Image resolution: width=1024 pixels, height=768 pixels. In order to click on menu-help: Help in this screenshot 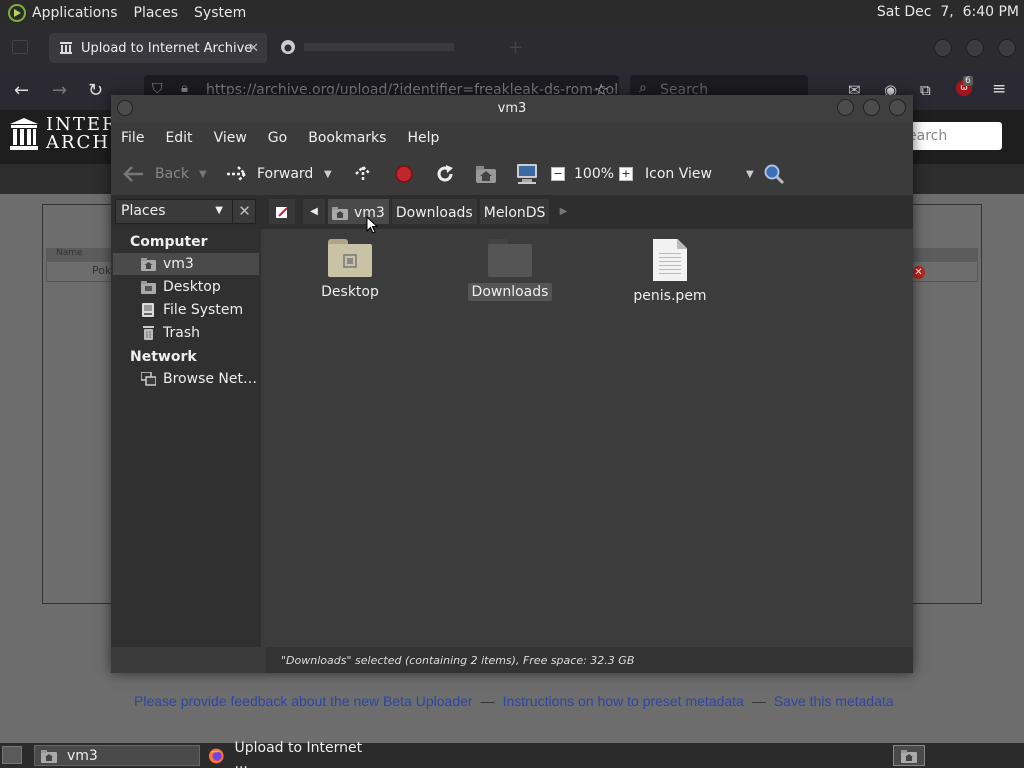, I will do `click(423, 138)`.